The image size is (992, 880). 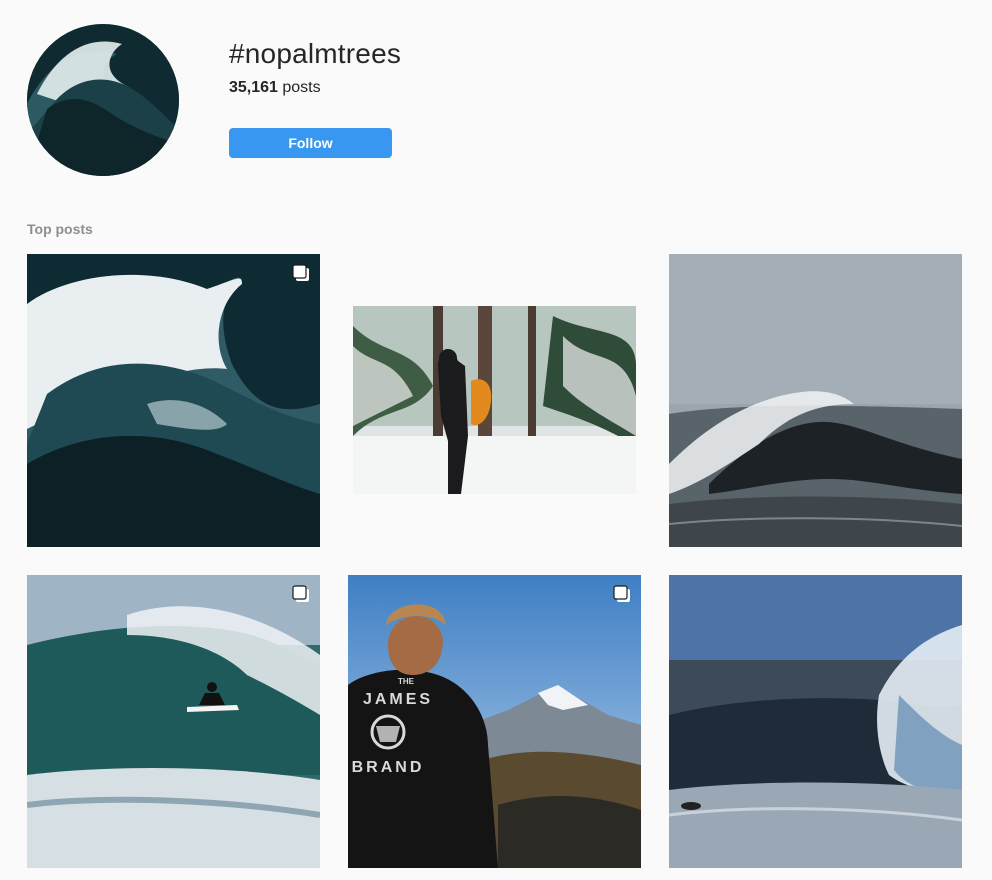 What do you see at coordinates (299, 87) in the screenshot?
I see `post-count-suffix: posts` at bounding box center [299, 87].